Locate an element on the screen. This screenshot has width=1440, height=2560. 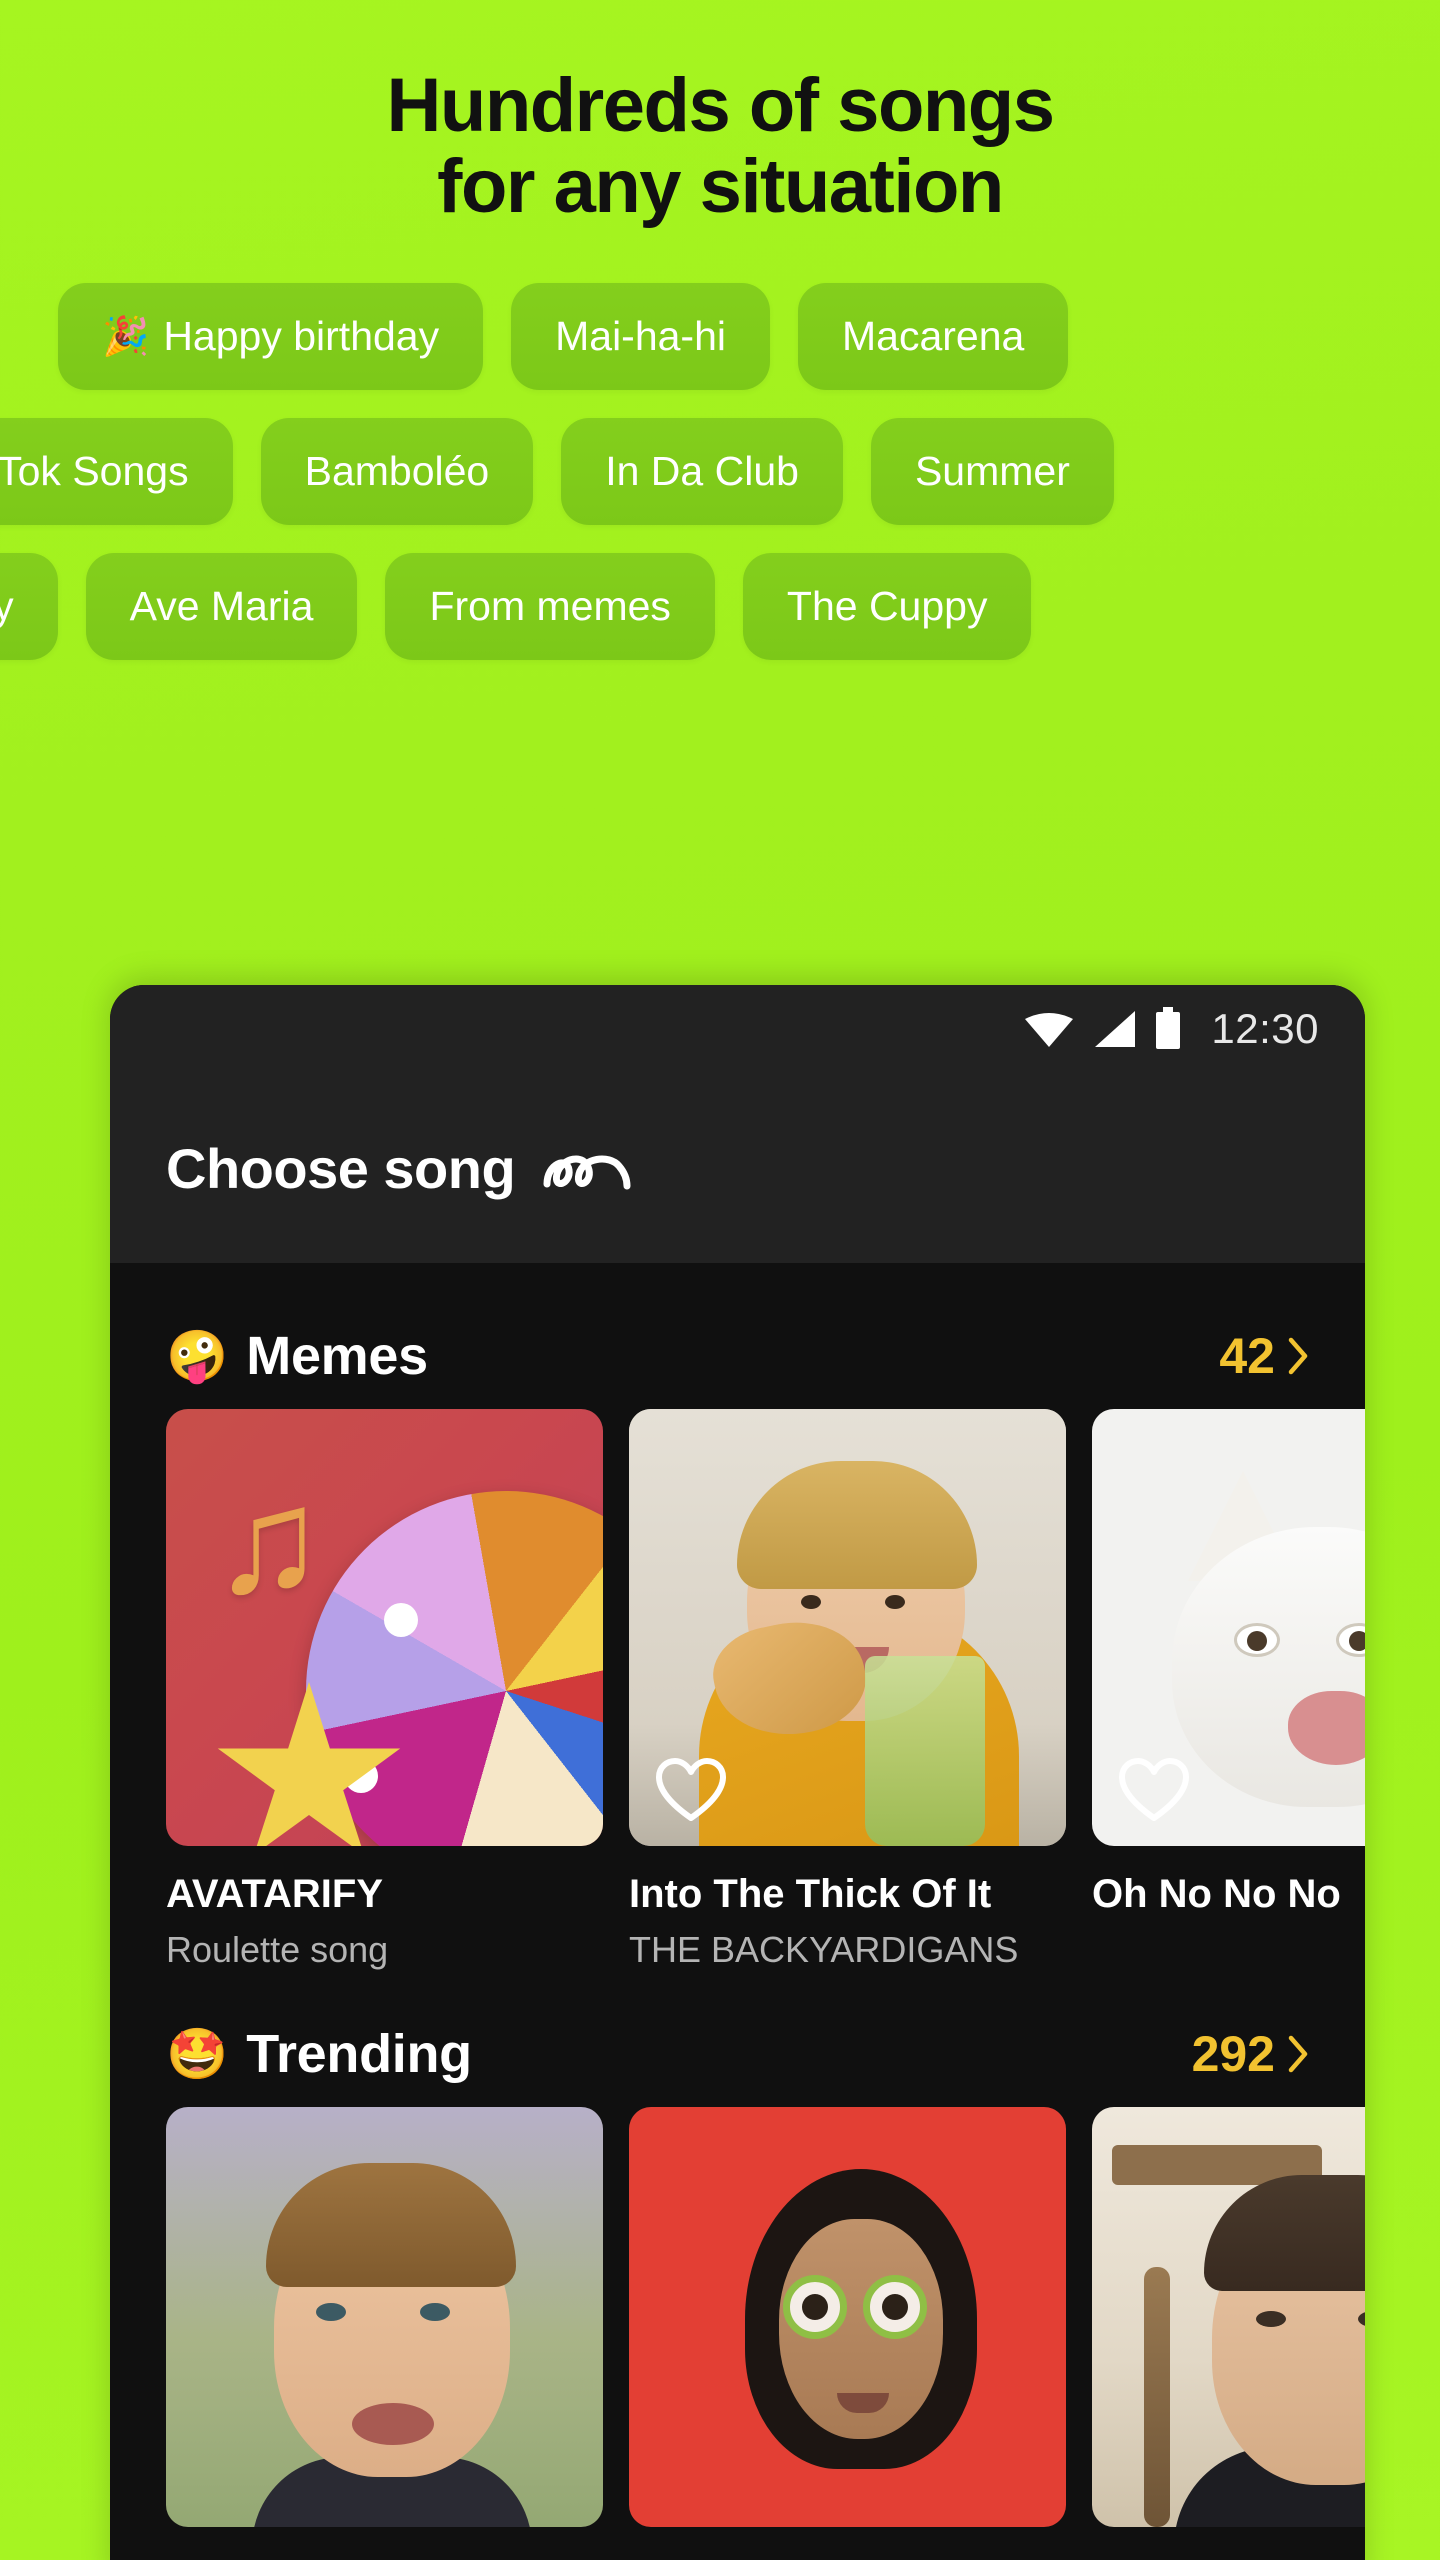
chip-happy-birthday: 🎉 Happy birthday is located at coordinates (271, 337).